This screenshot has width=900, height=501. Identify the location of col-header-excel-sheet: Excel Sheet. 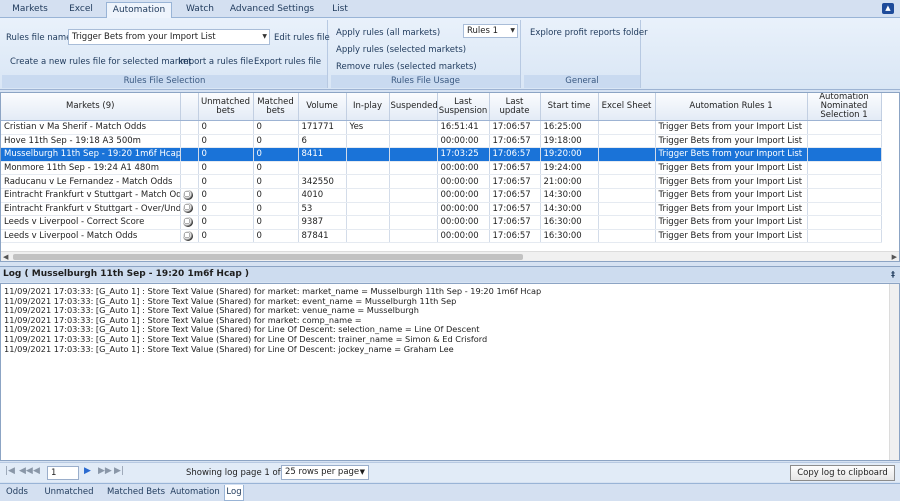
(627, 107).